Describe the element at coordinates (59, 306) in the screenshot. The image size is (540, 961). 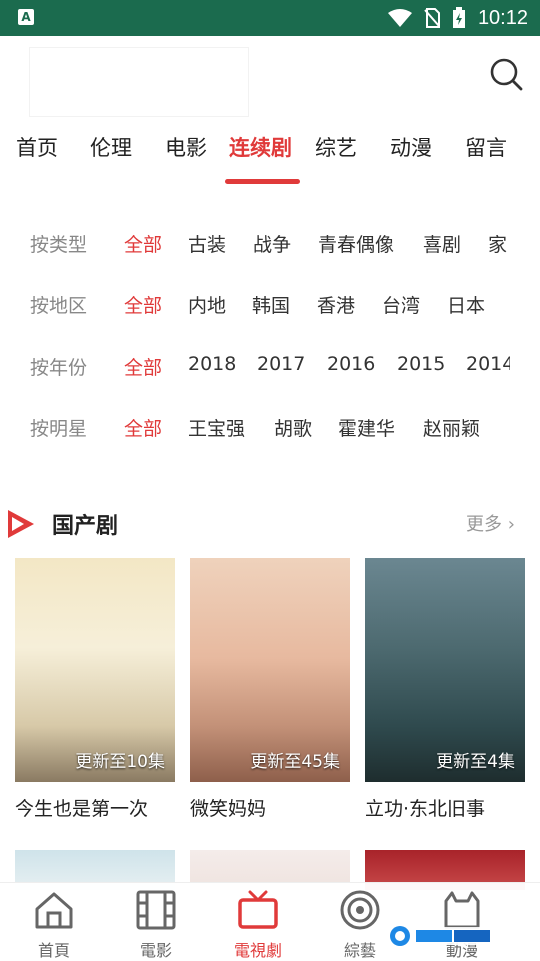
I see `filter-label: 按地区` at that location.